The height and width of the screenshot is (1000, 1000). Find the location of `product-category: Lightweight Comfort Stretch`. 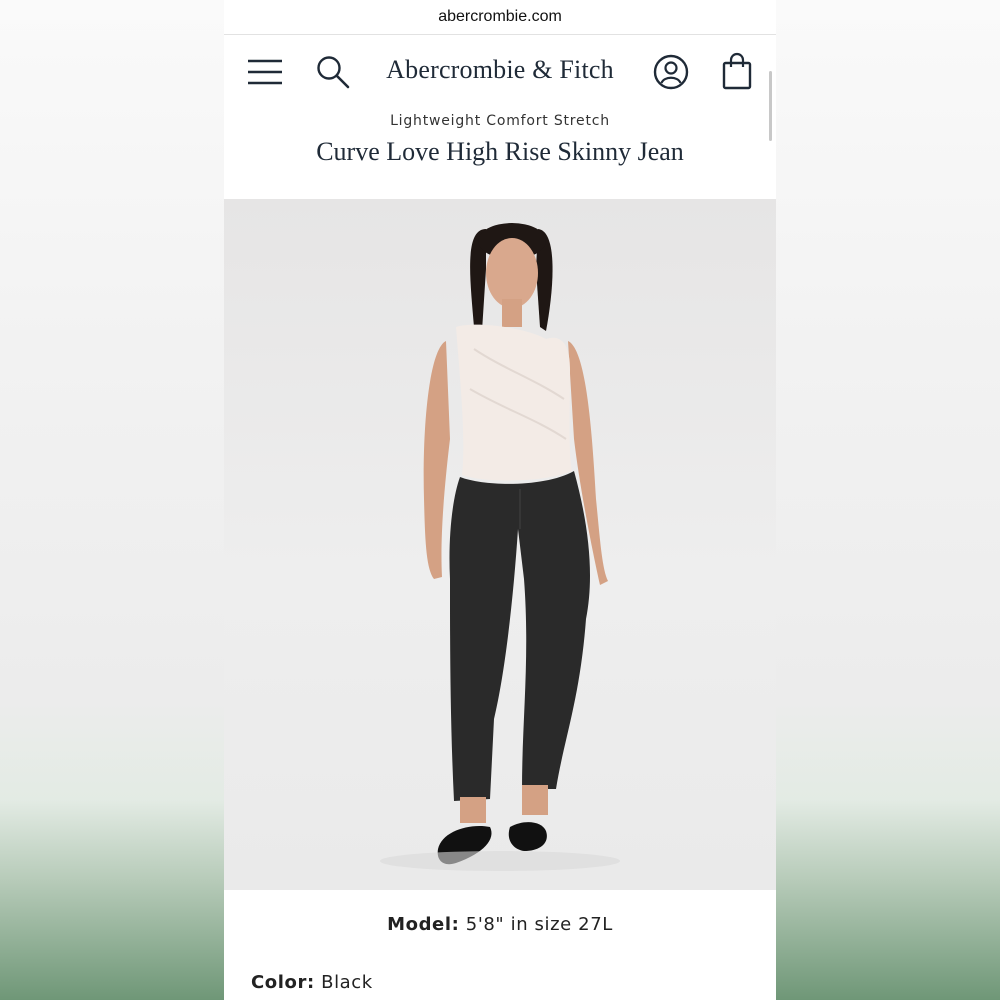

product-category: Lightweight Comfort Stretch is located at coordinates (500, 121).